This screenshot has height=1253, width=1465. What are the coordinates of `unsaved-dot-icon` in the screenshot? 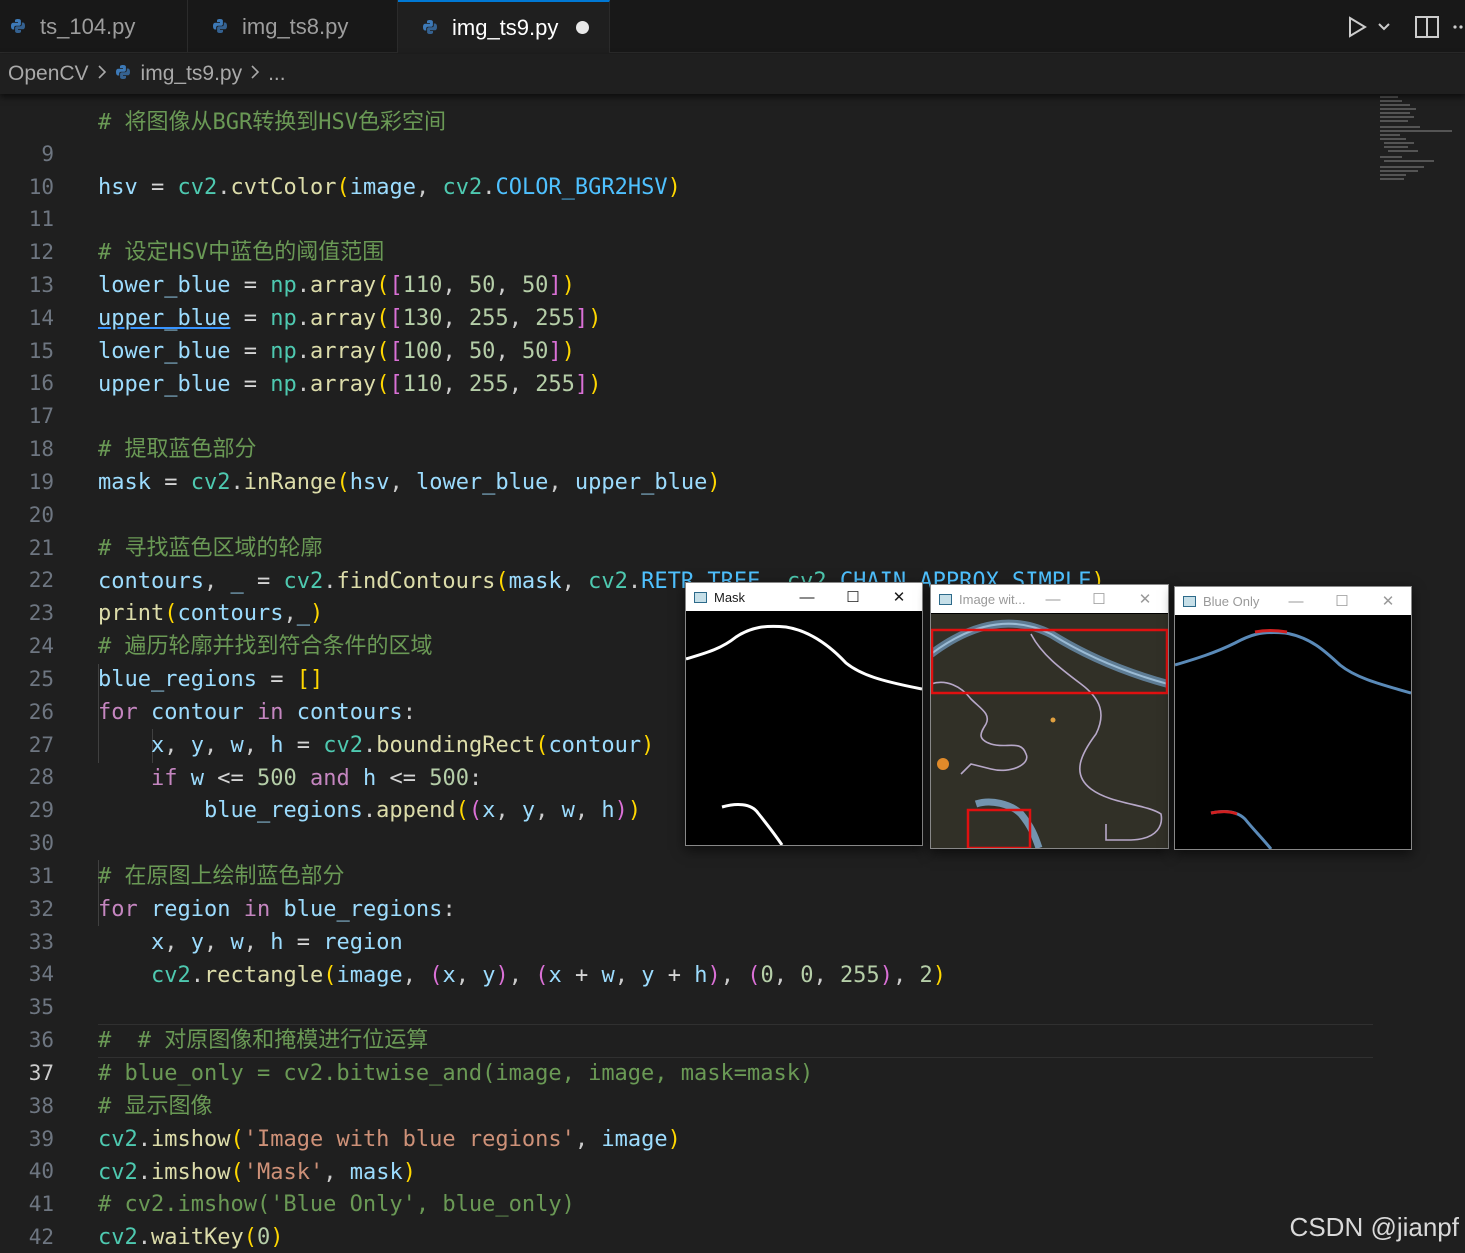 It's located at (583, 27).